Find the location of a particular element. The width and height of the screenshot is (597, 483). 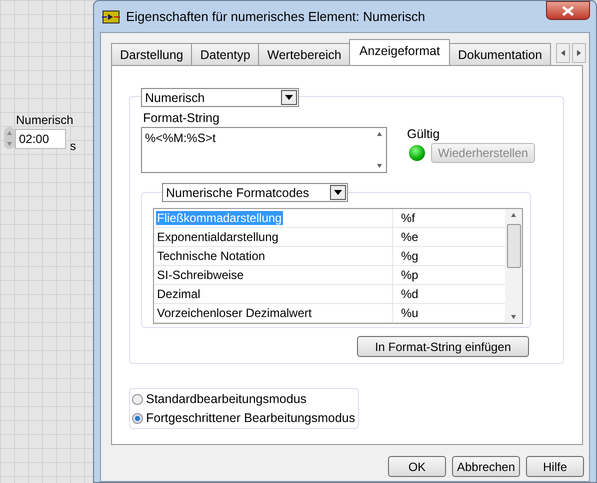

right-arrow-icon is located at coordinates (579, 53).